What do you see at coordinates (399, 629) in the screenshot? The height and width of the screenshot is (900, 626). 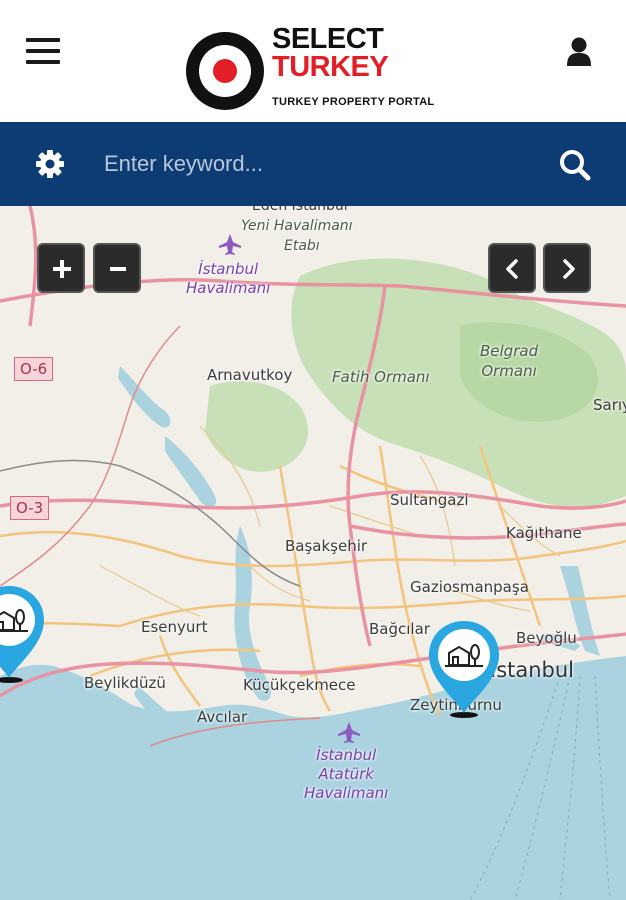 I see `map-label: Bağcılar` at bounding box center [399, 629].